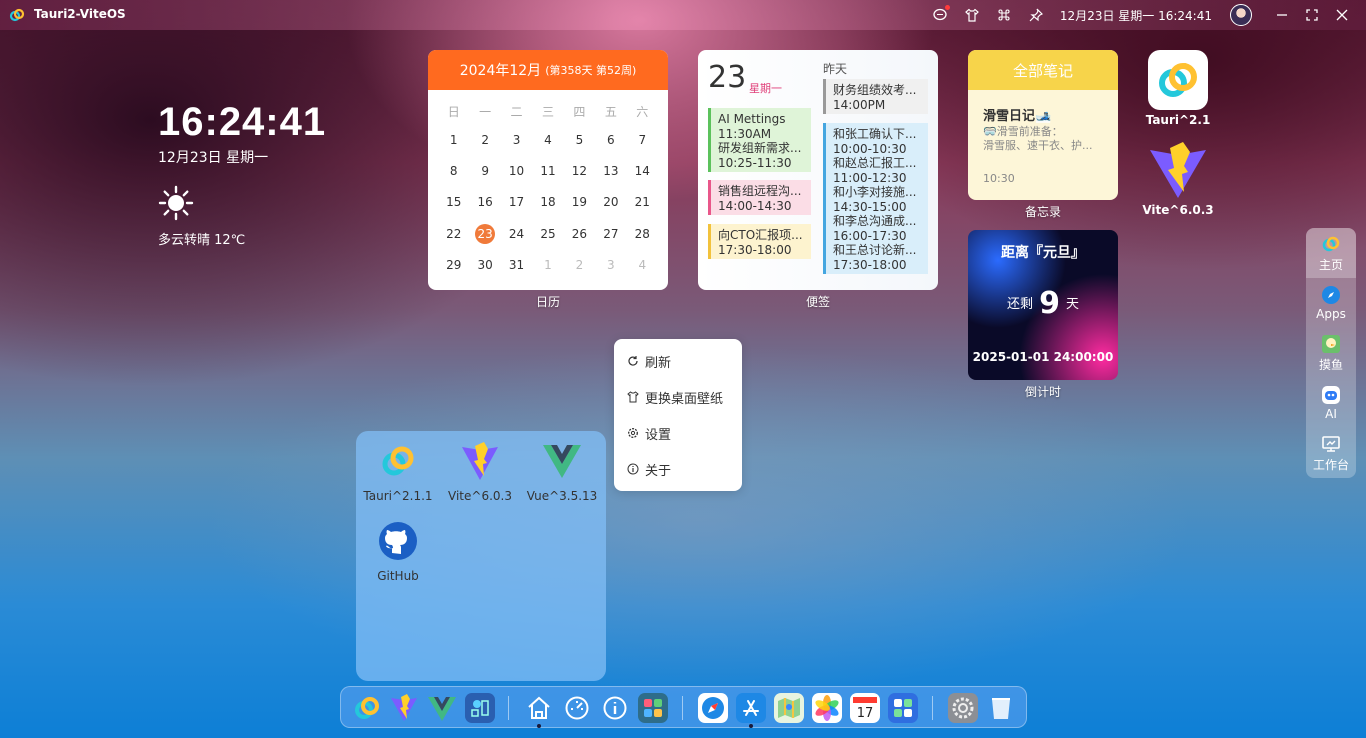 The height and width of the screenshot is (738, 1366). Describe the element at coordinates (453, 233) in the screenshot. I see `calendar-day: 22` at that location.